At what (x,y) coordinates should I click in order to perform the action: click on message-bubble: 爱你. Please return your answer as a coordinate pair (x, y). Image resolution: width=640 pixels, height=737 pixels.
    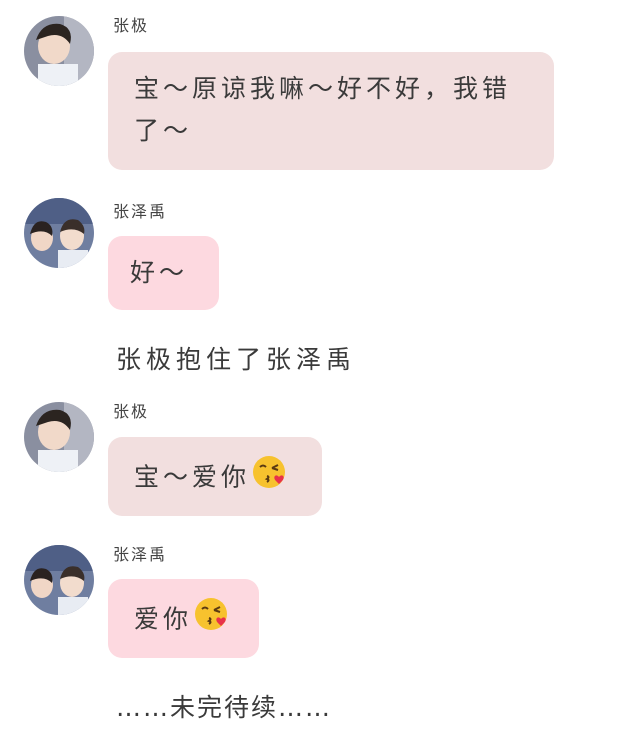
    Looking at the image, I should click on (183, 618).